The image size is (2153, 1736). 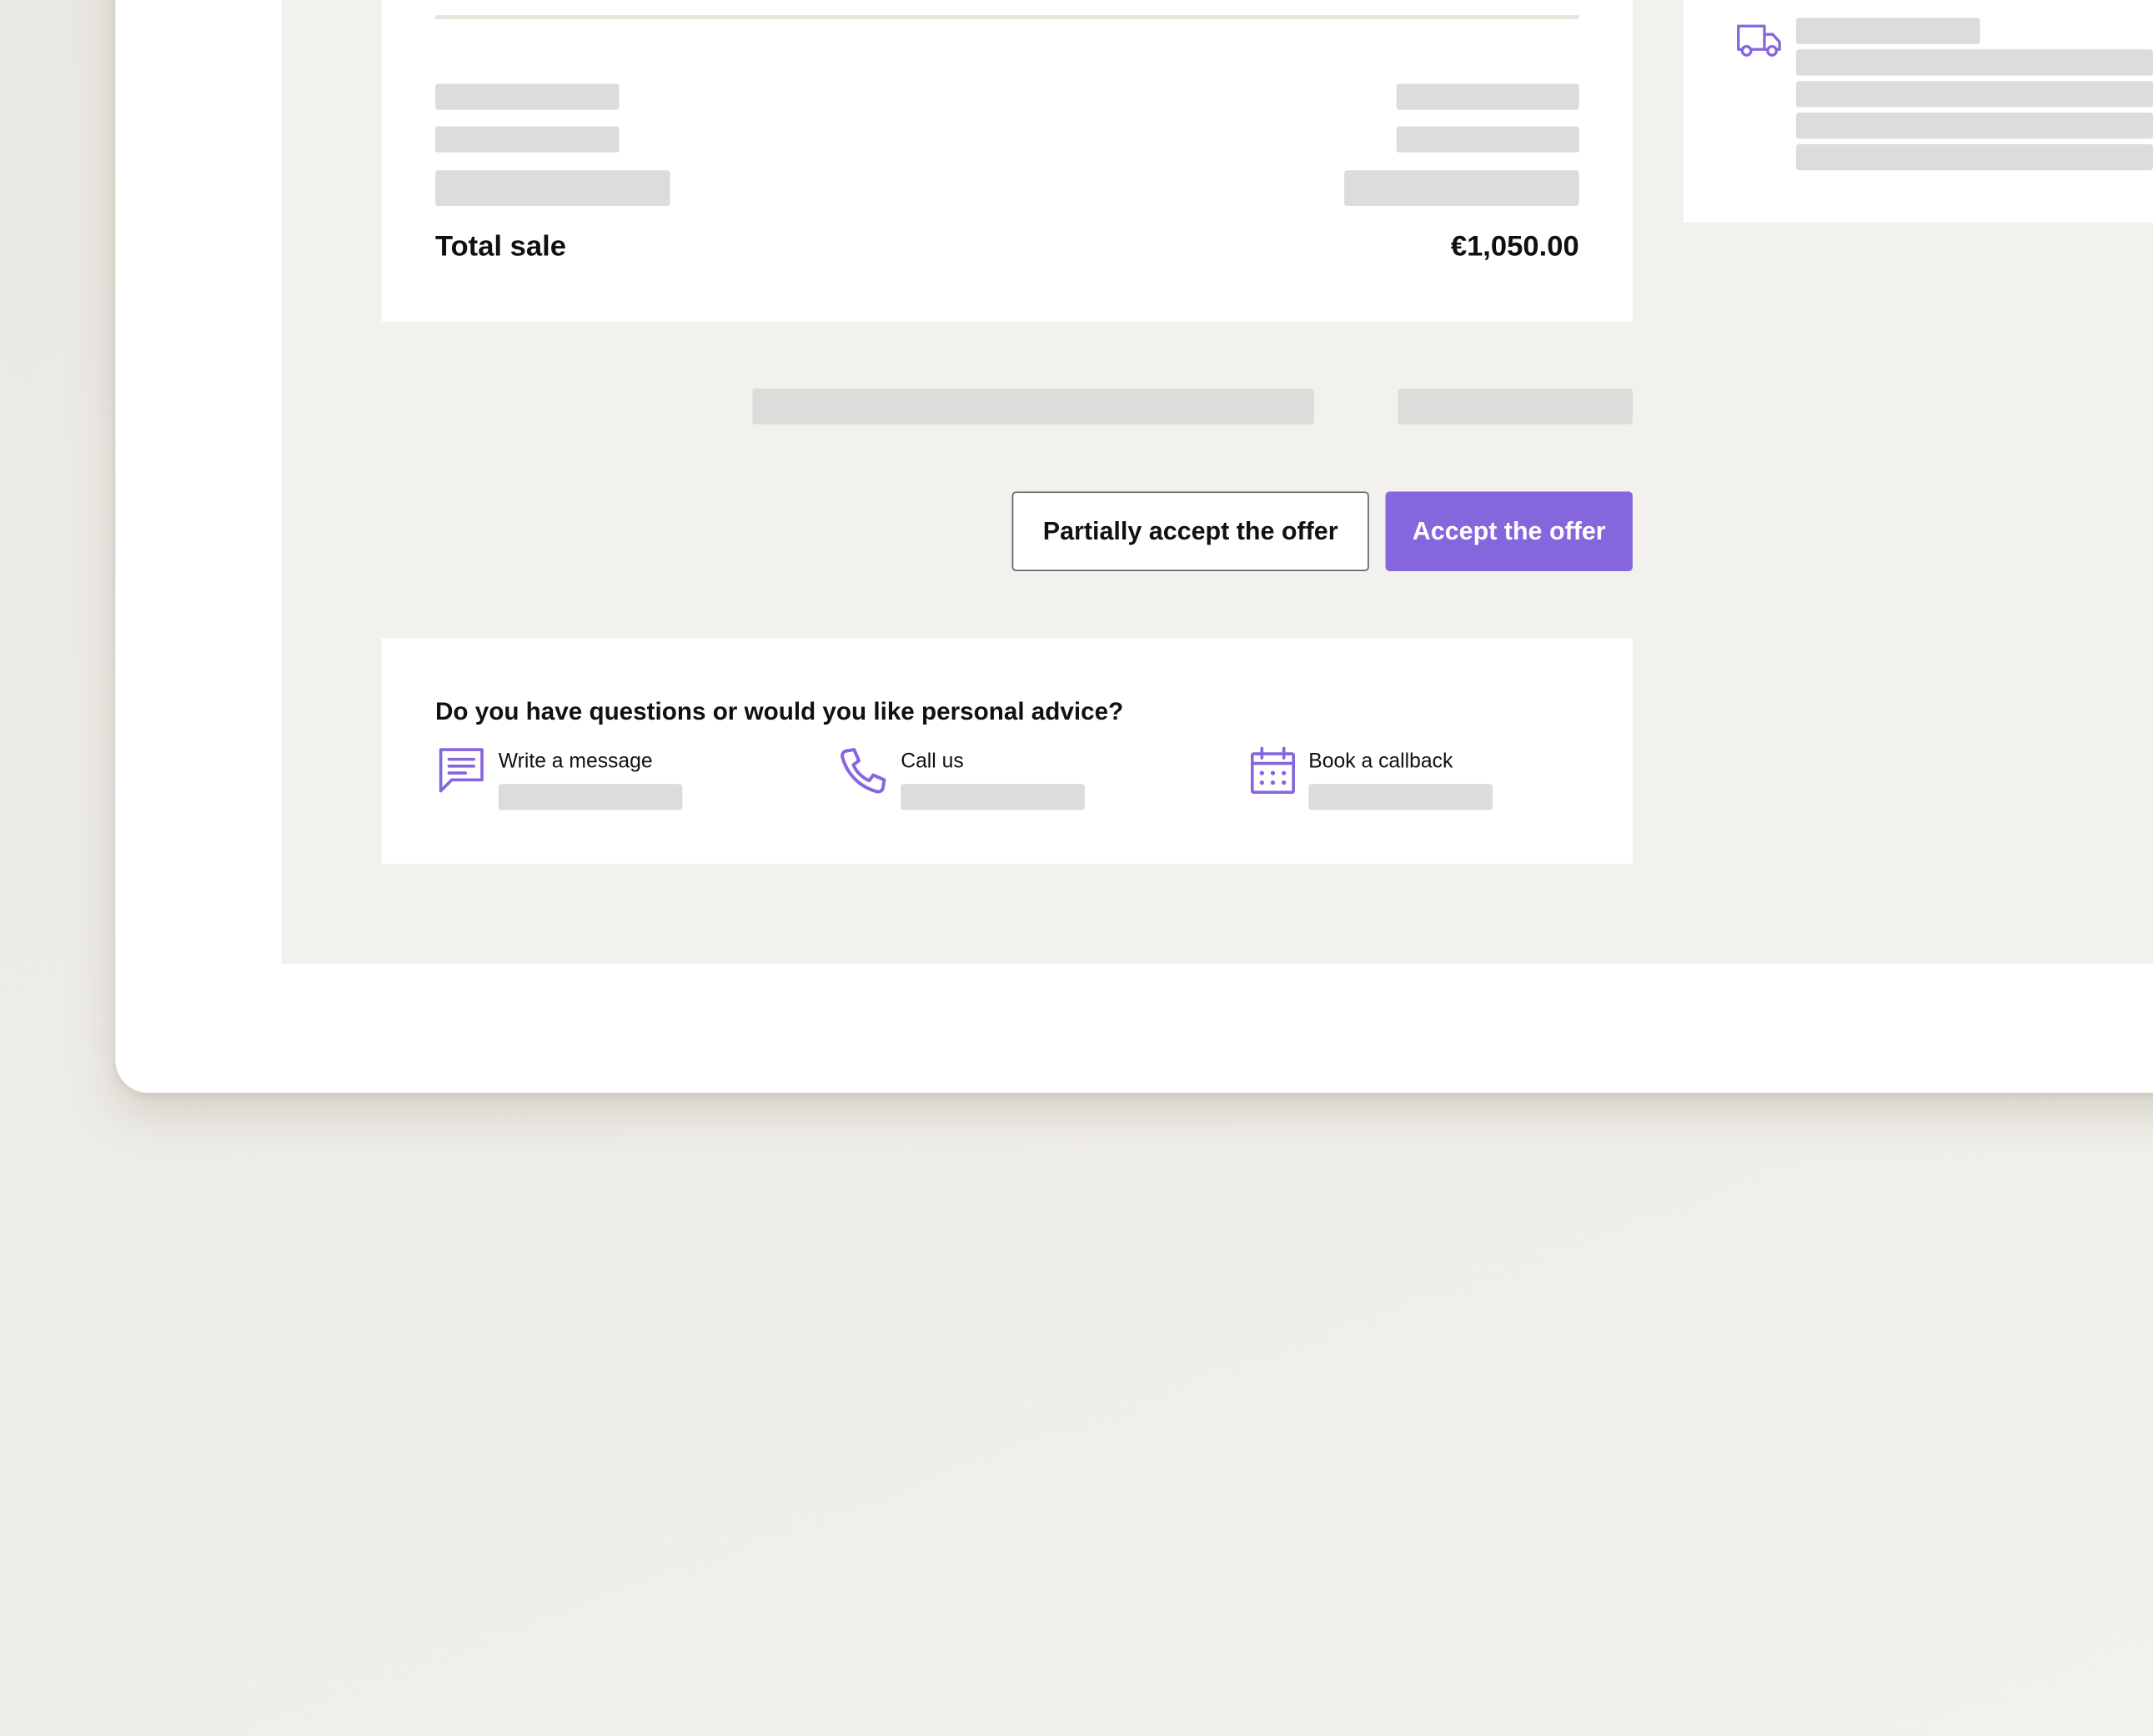 What do you see at coordinates (462, 770) in the screenshot?
I see `message-icon` at bounding box center [462, 770].